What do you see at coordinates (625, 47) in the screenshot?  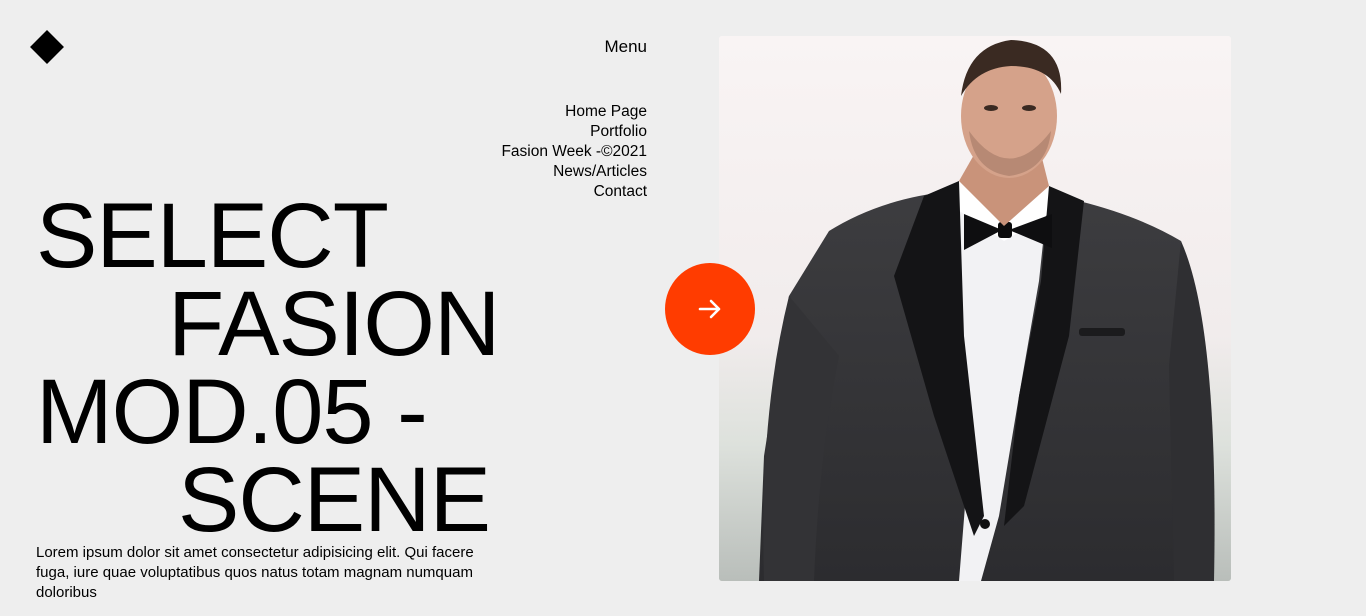 I see `menu-toggle: Menu` at bounding box center [625, 47].